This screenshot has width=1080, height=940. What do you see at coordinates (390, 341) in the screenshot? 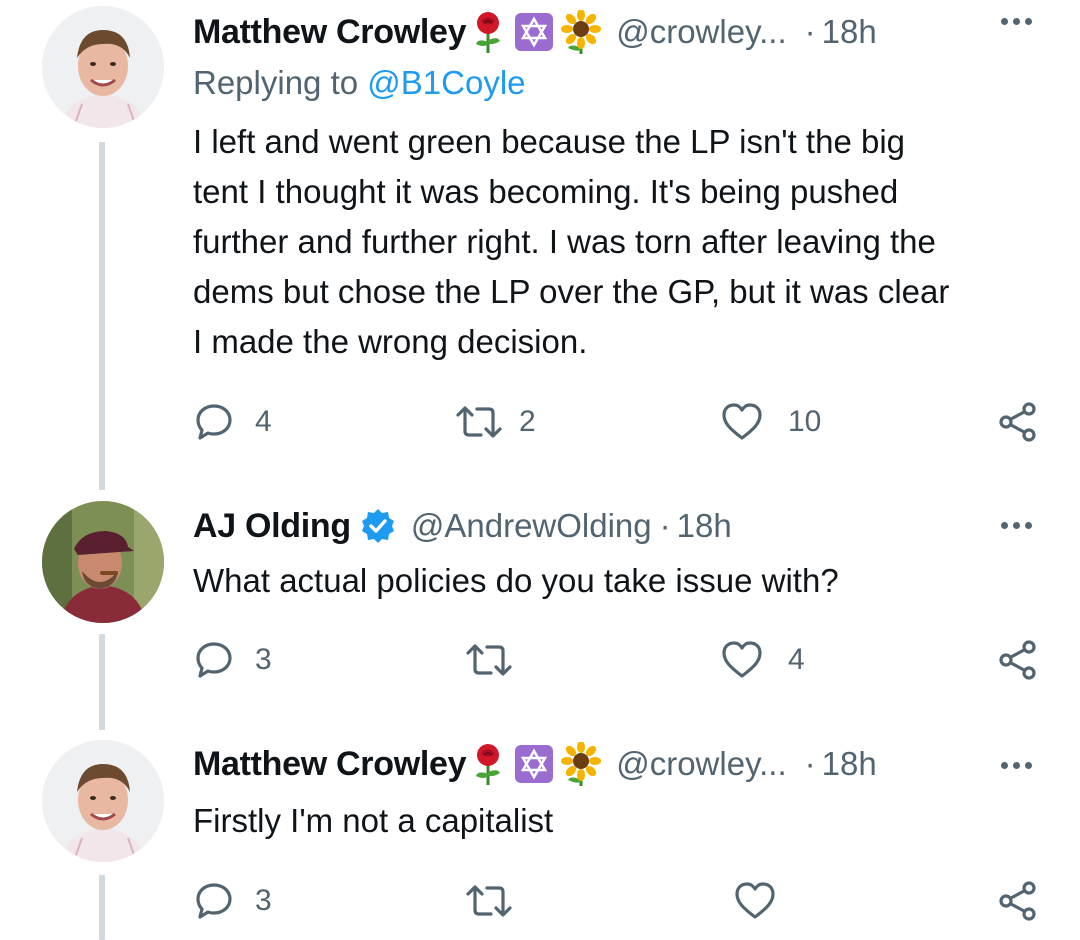
I see `tweet-text-line: I made the wrong decision.` at bounding box center [390, 341].